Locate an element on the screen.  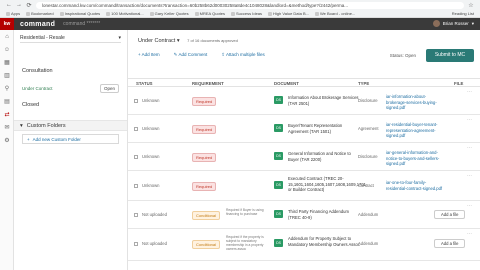
add-custom-folder-button: + Add new Custom Folder is located at coordinates (70, 139).